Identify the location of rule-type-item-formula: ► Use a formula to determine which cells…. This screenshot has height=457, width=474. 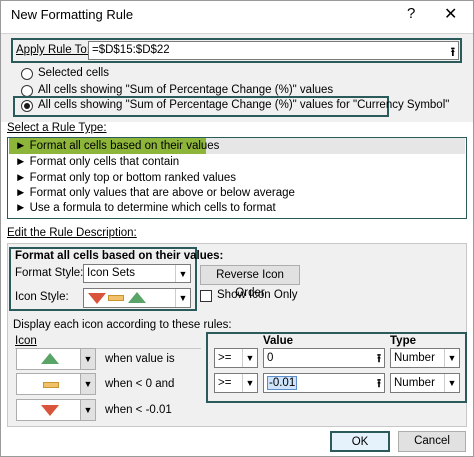
(236, 208).